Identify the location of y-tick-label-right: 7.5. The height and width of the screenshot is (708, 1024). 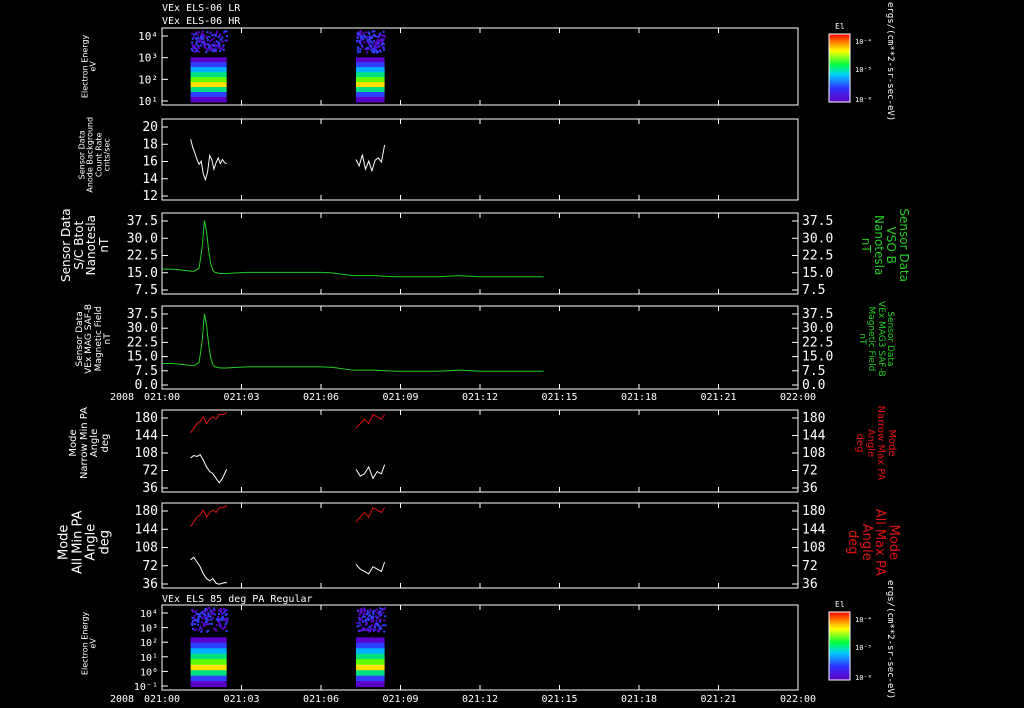
(813, 290).